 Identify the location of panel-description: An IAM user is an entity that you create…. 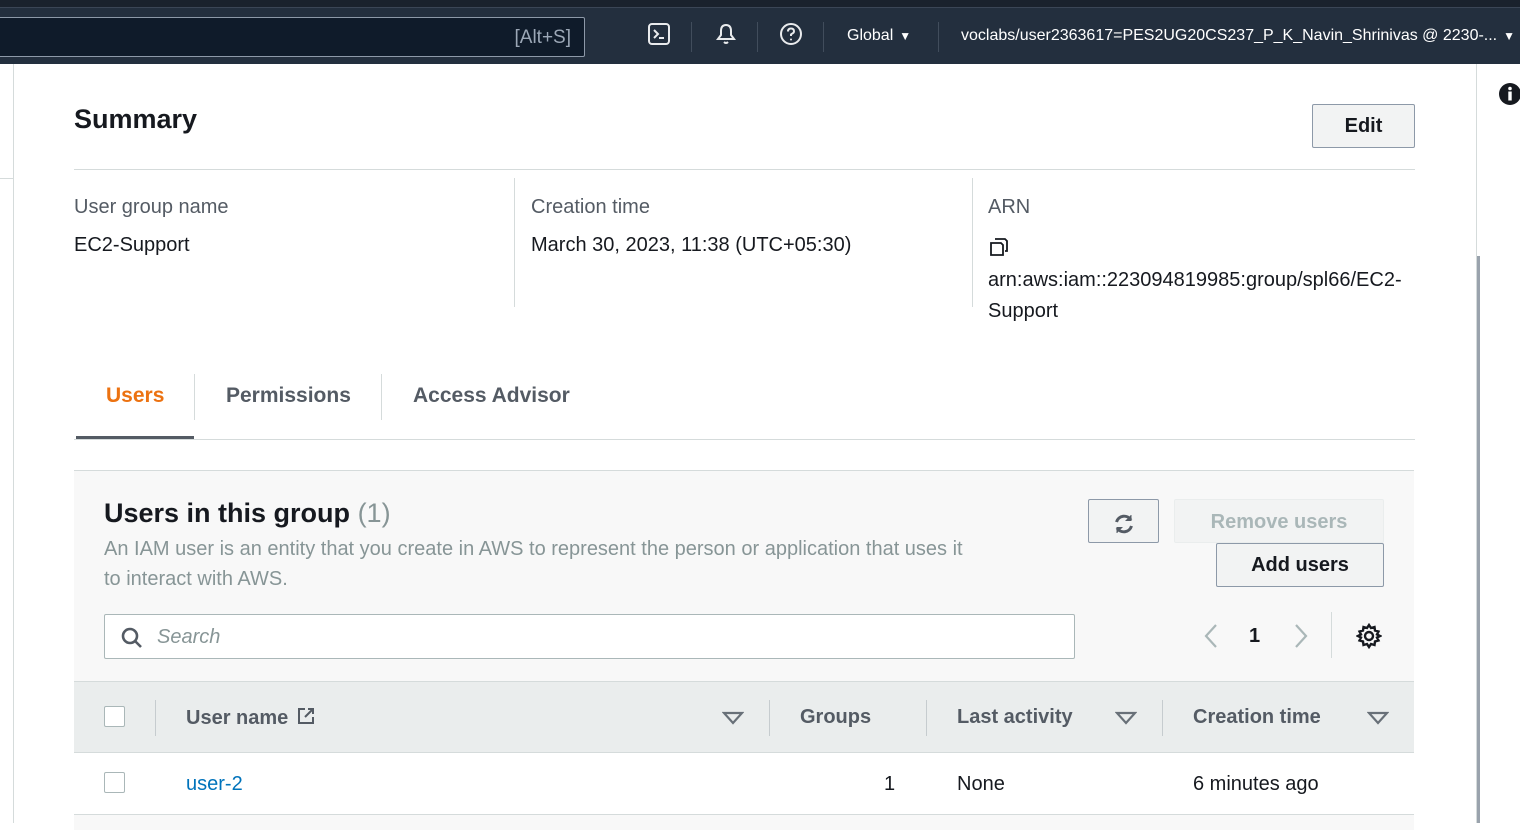
(533, 564).